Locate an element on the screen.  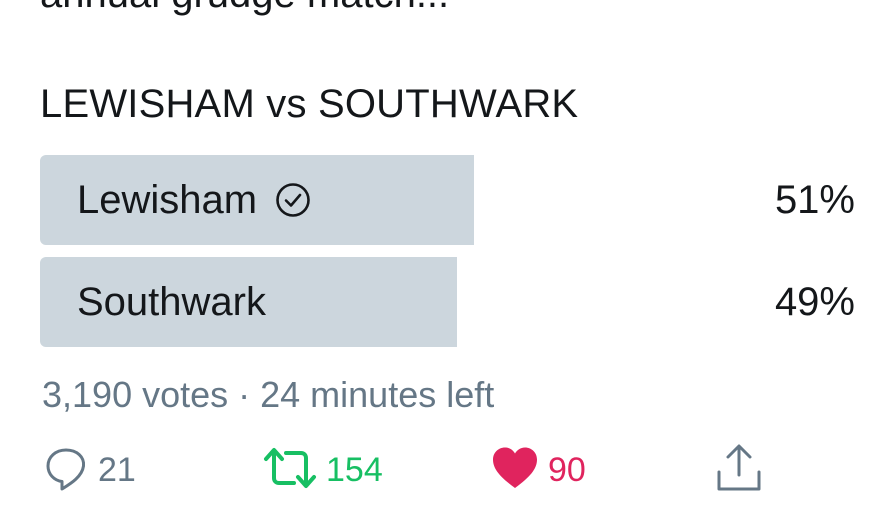
retweet-arrows-icon is located at coordinates (290, 470).